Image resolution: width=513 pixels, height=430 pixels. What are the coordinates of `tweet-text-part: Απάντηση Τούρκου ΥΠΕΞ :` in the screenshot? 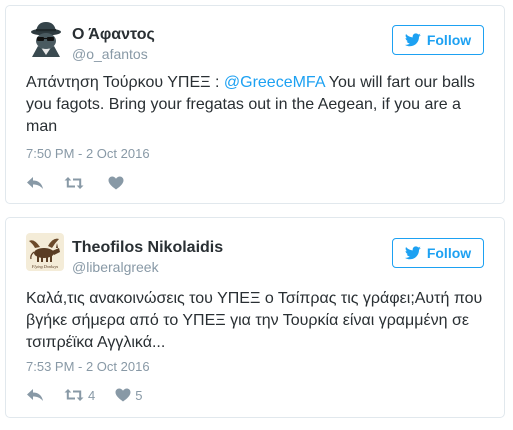 It's located at (125, 82).